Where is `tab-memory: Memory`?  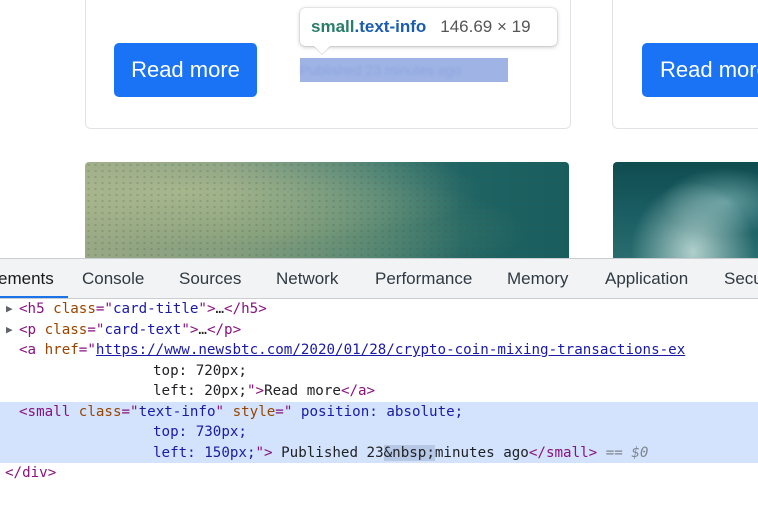 tab-memory: Memory is located at coordinates (537, 278).